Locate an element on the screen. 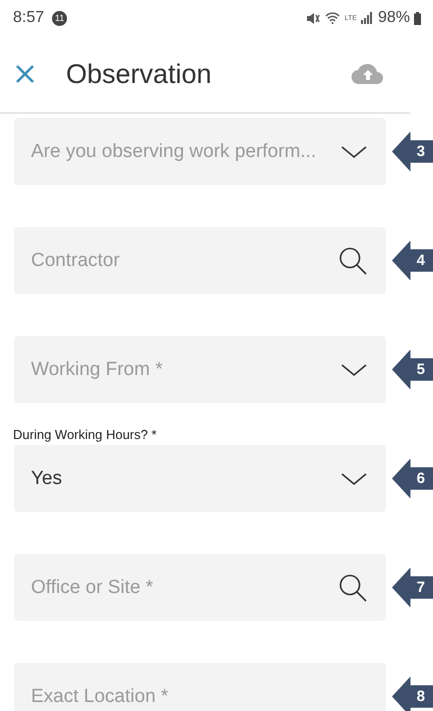 Image resolution: width=433 pixels, height=711 pixels. dropdown-field: Working From * is located at coordinates (200, 369).